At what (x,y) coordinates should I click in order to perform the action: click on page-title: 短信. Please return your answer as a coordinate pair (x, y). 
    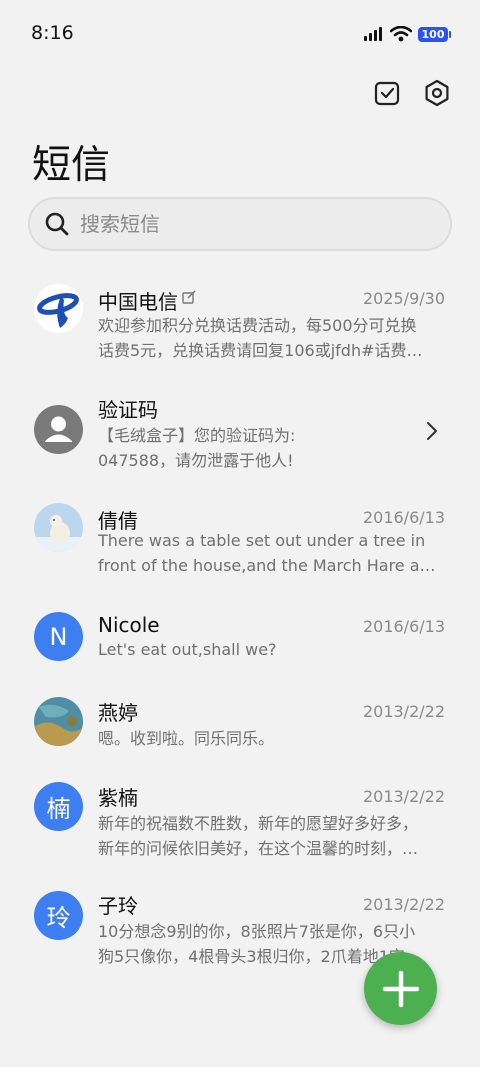
    Looking at the image, I should click on (71, 165).